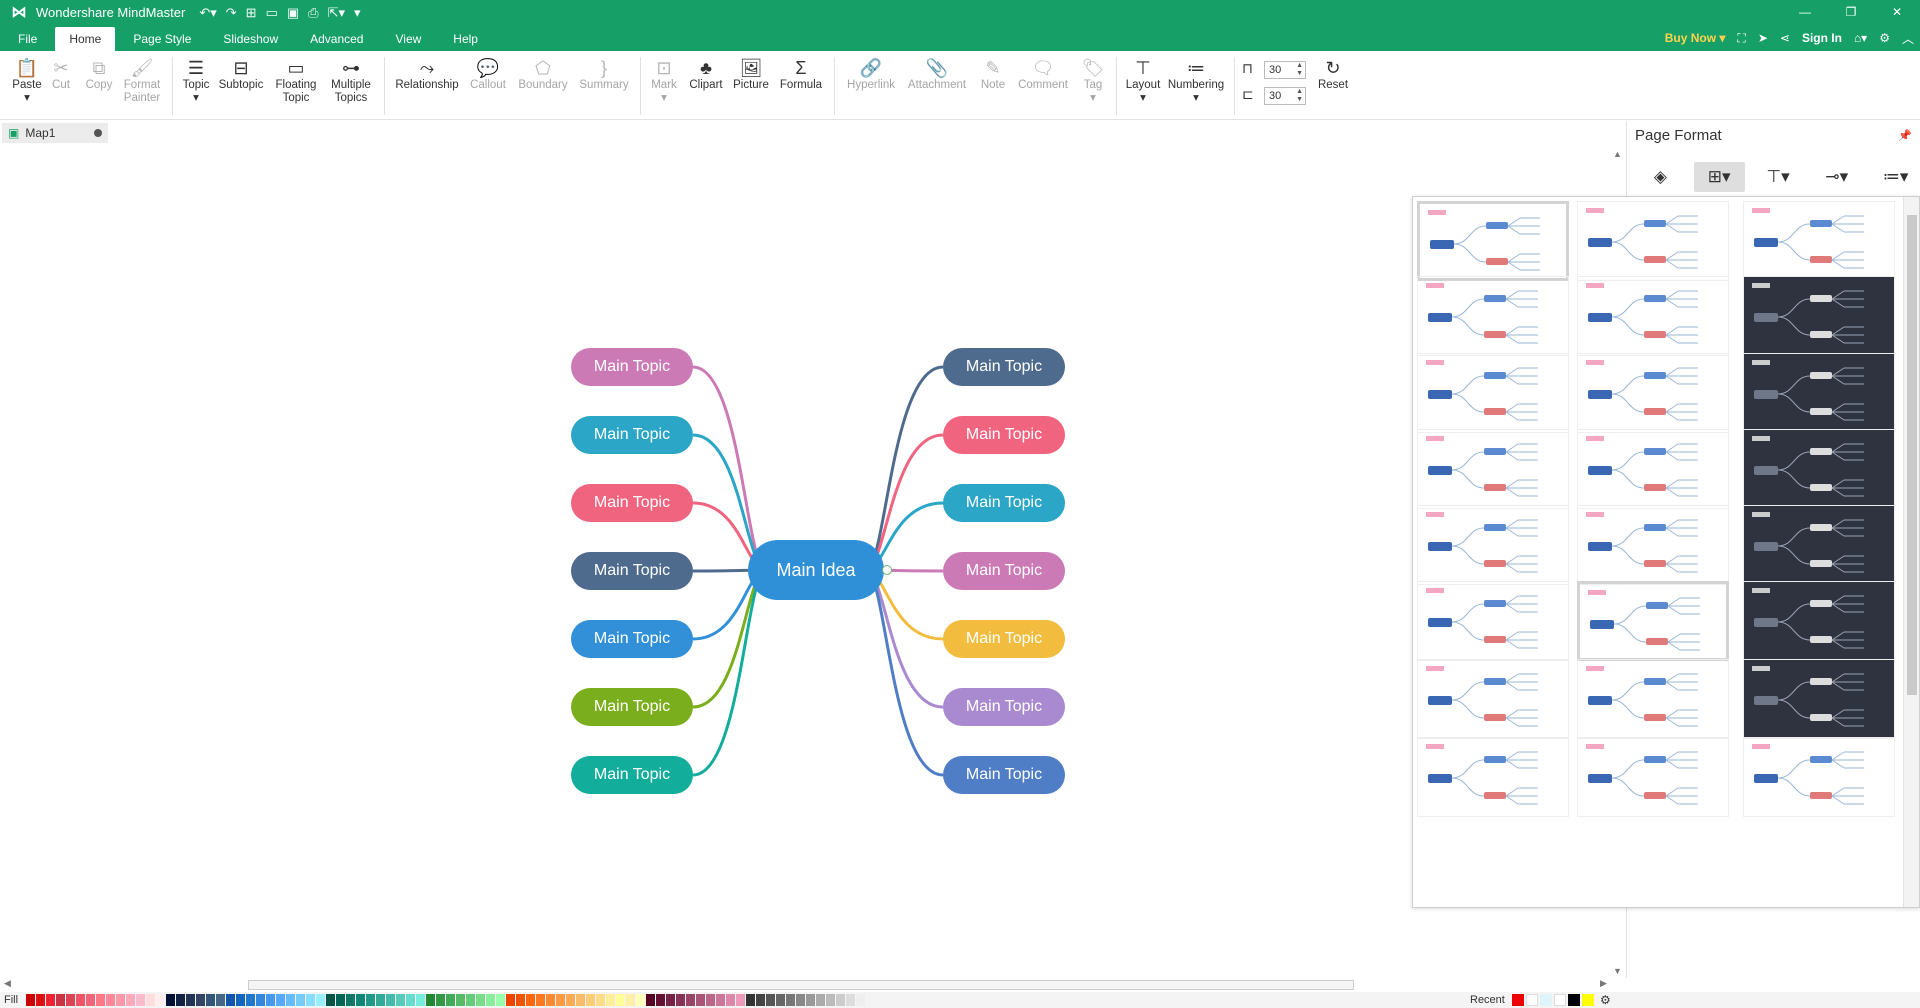 The height and width of the screenshot is (1008, 1920). Describe the element at coordinates (1822, 38) in the screenshot. I see `sign-in-button: Sign In` at that location.